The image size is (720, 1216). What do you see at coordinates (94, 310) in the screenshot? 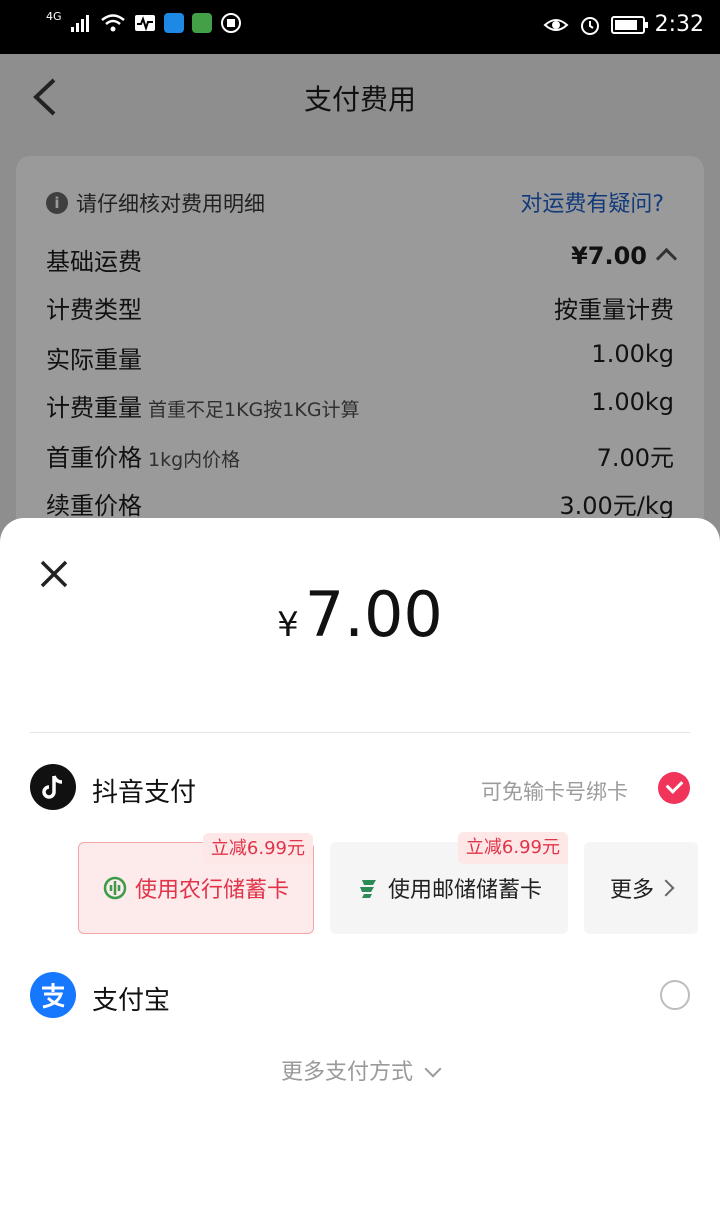
I see `fee-row-label: 计费类型` at bounding box center [94, 310].